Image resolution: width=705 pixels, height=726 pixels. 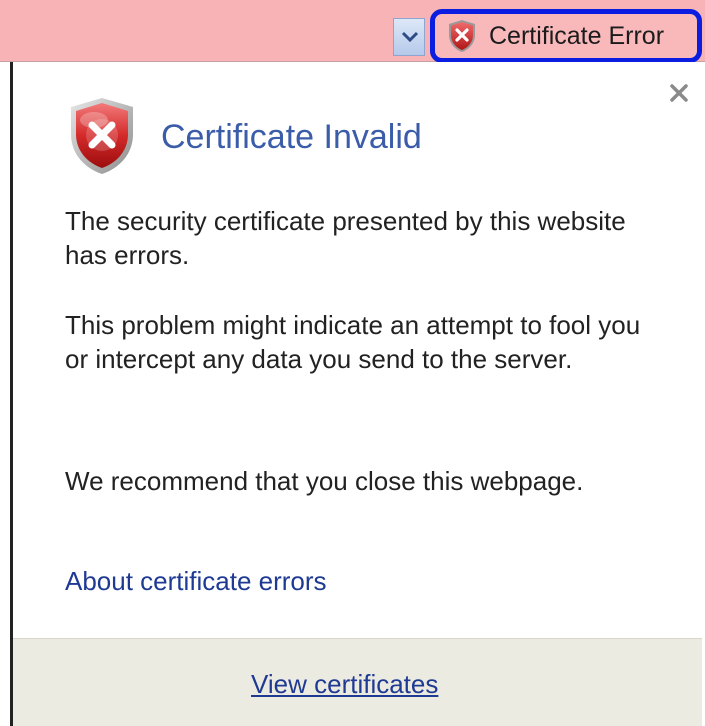 I want to click on view-certificates-link: View certificates, so click(x=344, y=684).